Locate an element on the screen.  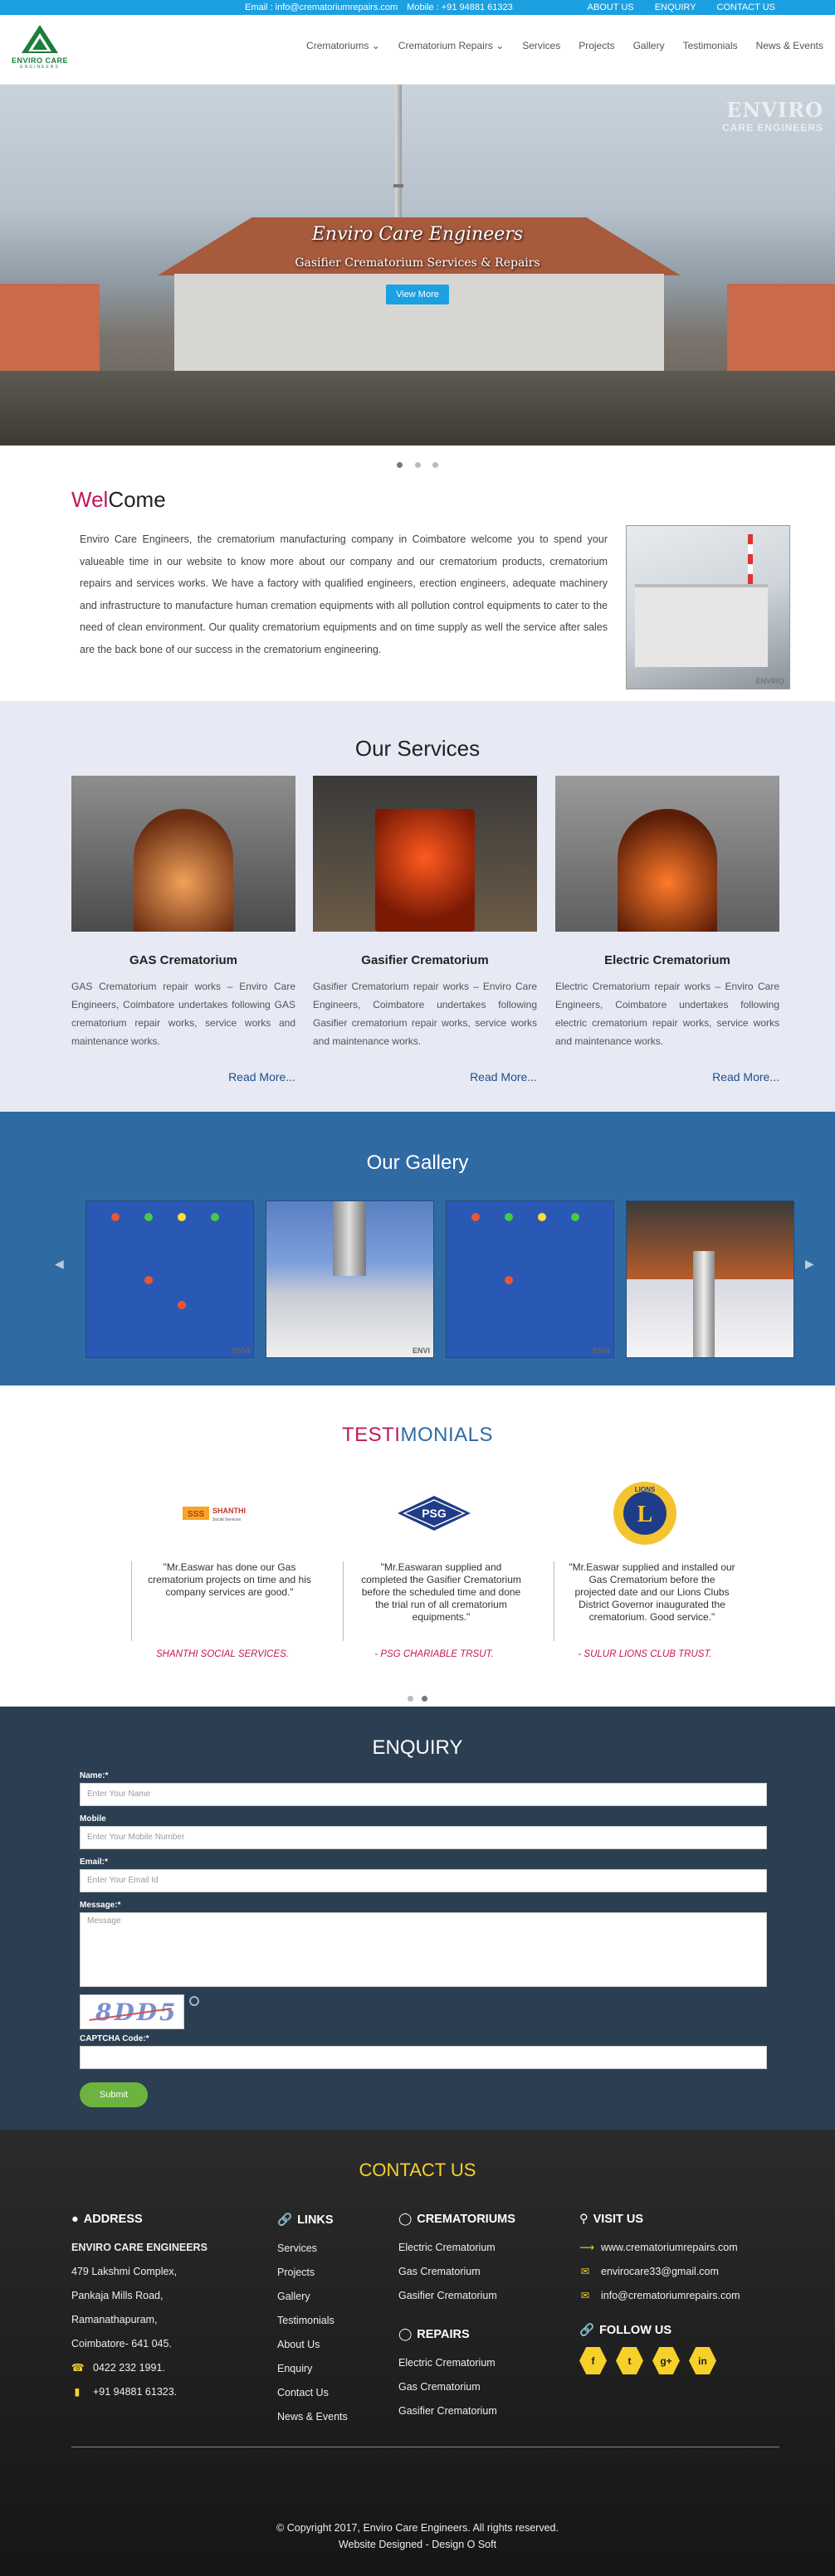
crematoriums-heading: ◯ CREMATORIUMS is located at coordinates (481, 2219).